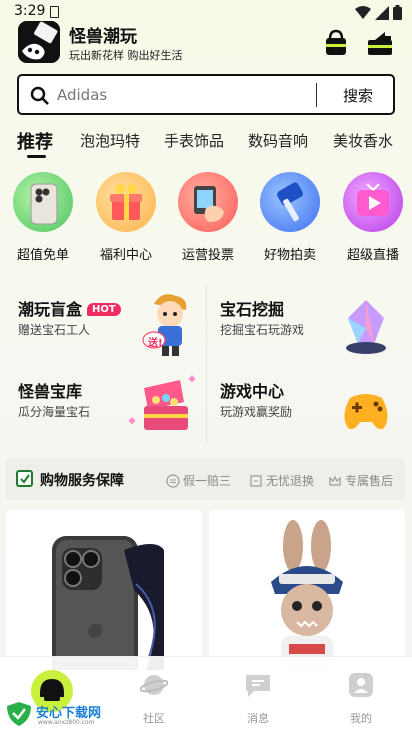  I want to click on crown-icon, so click(335, 480).